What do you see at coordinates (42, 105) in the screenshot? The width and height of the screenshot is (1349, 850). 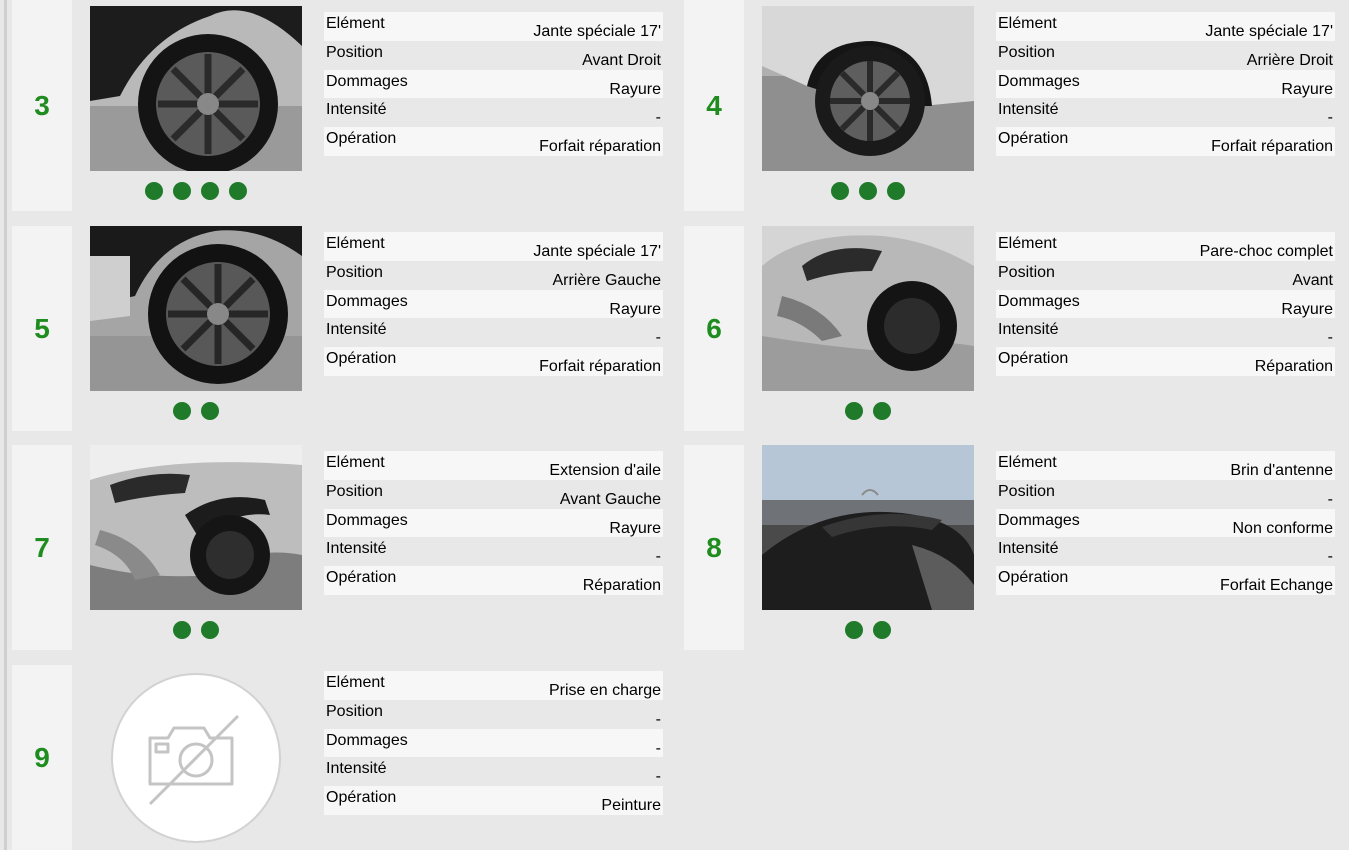 I see `item-number-cell: 3` at bounding box center [42, 105].